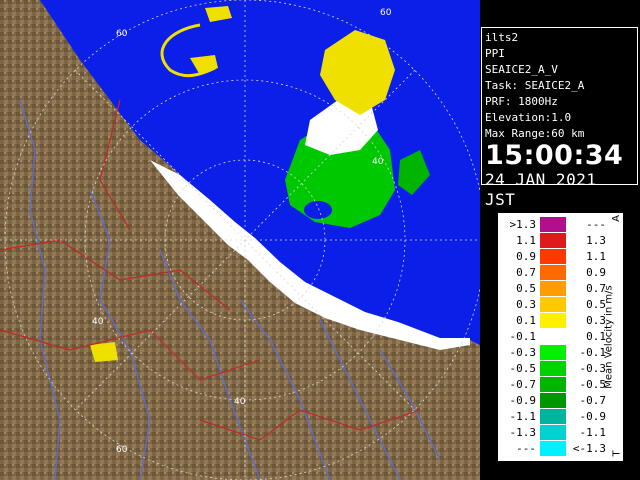 This screenshot has width=640, height=480. Describe the element at coordinates (523, 400) in the screenshot. I see `legend-low-value: -0.9` at that location.